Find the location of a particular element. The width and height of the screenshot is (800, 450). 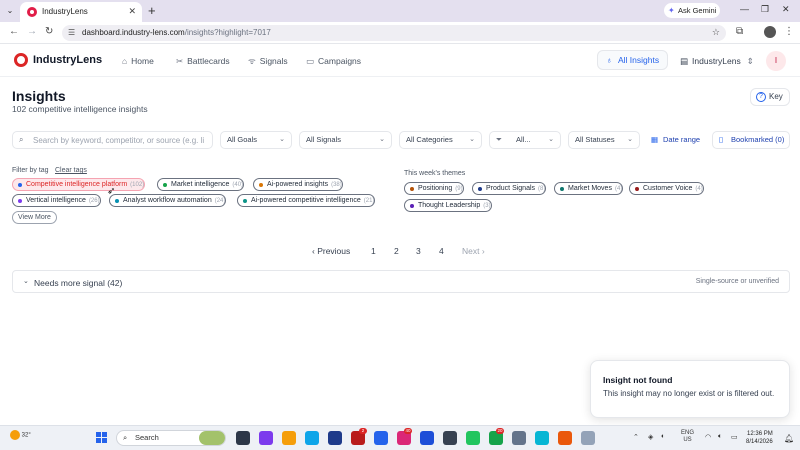

task-view-icon is located at coordinates (243, 438).